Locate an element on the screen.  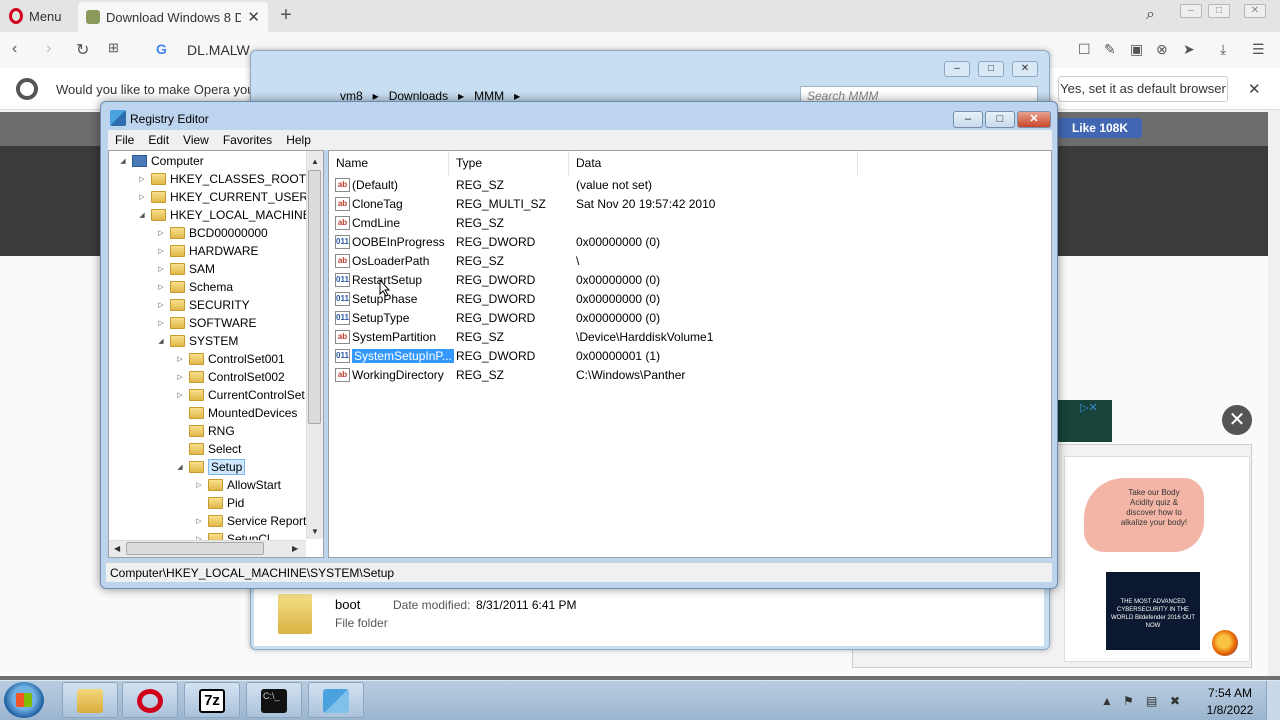
reader-icon: ☐ is located at coordinates (1084, 49).